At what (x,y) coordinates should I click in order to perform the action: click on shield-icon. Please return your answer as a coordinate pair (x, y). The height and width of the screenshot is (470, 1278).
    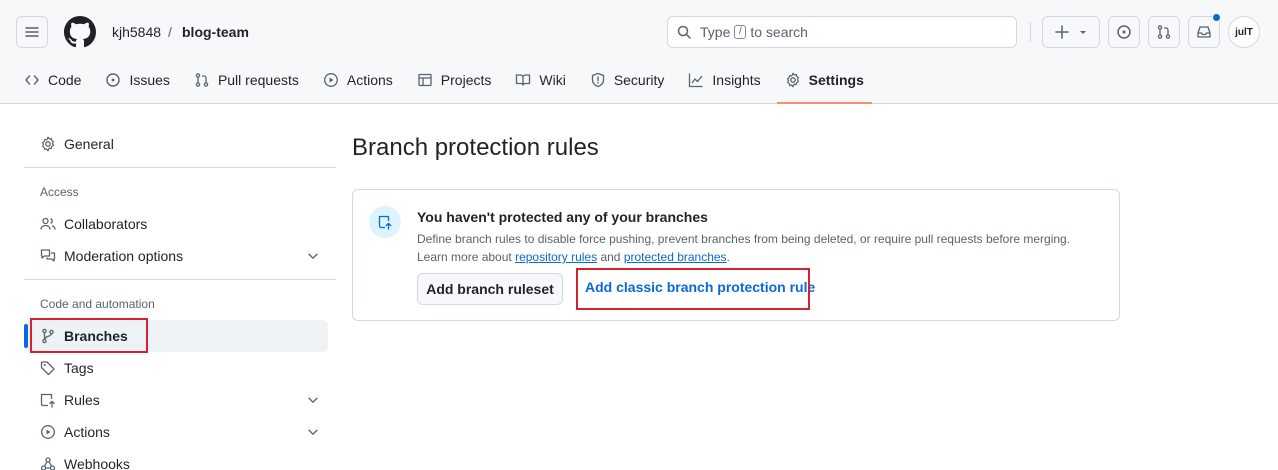
    Looking at the image, I should click on (597, 80).